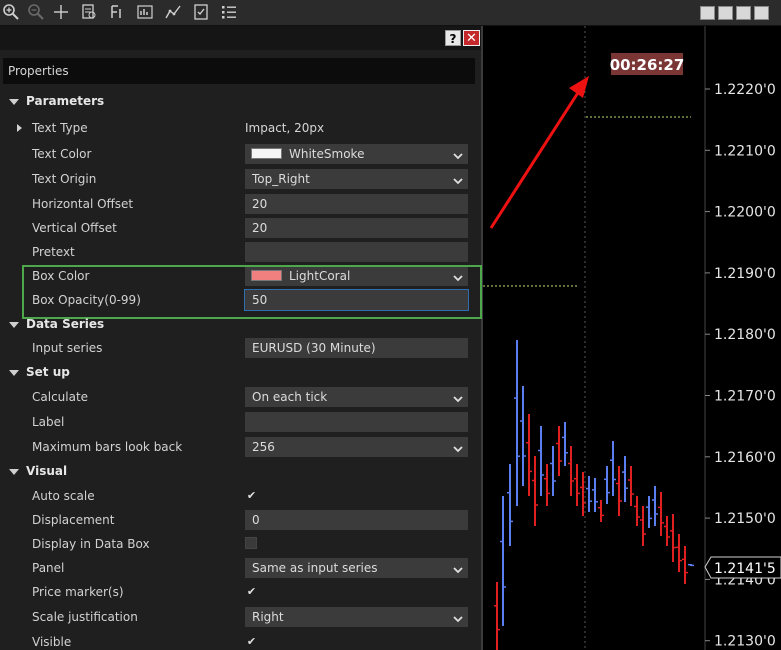  What do you see at coordinates (61, 12) in the screenshot?
I see `crosshair-icon` at bounding box center [61, 12].